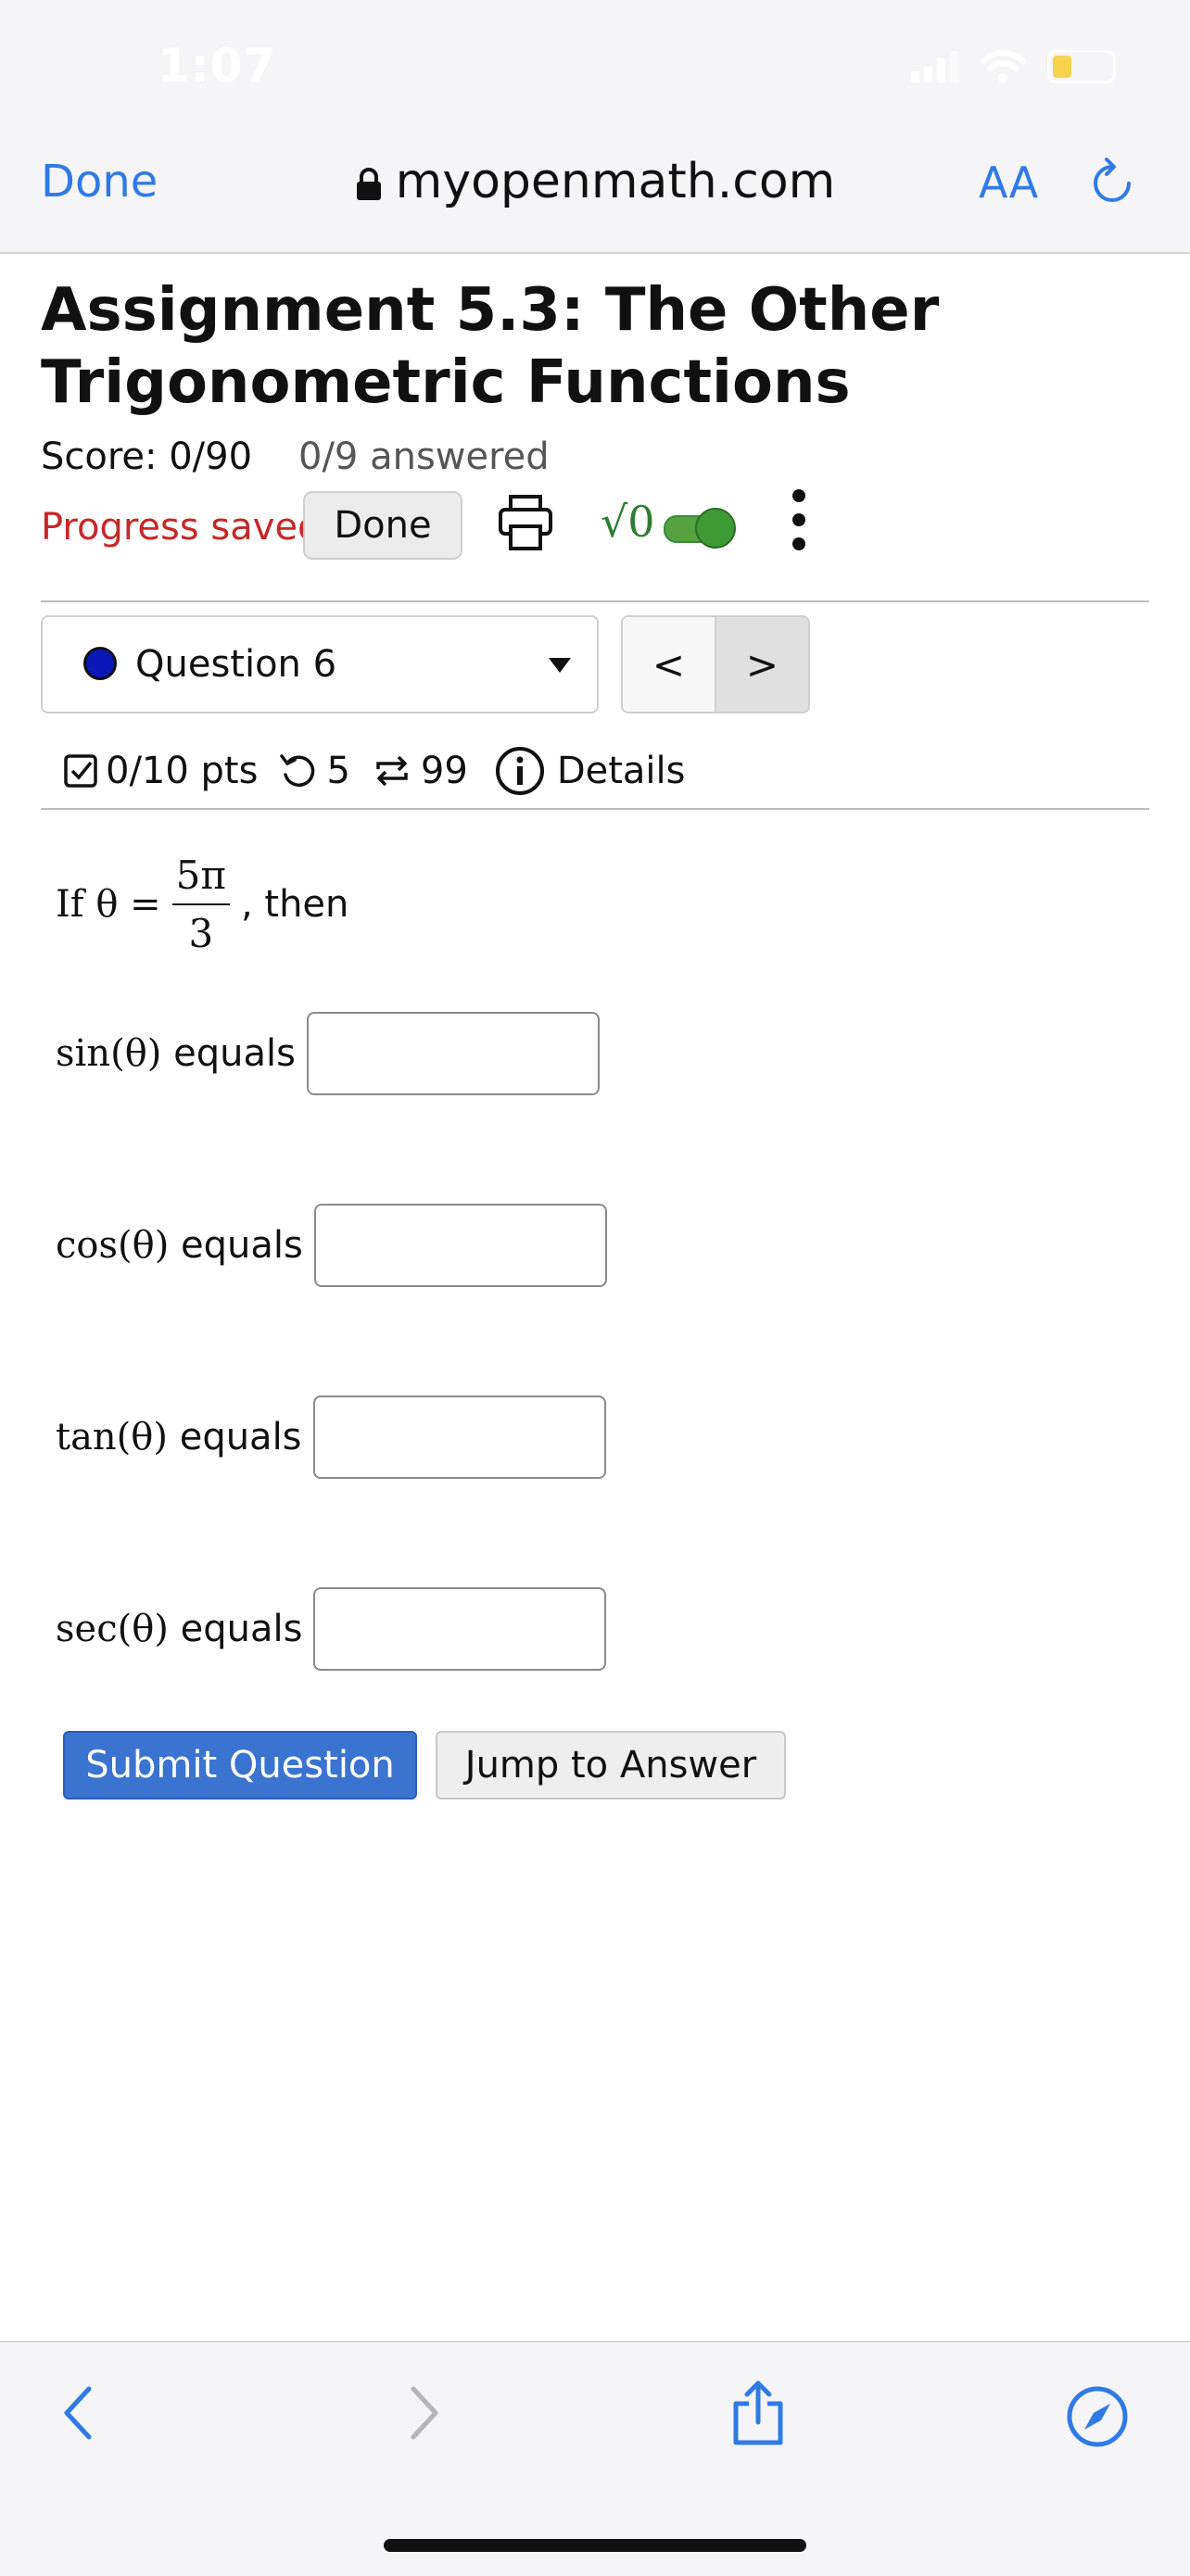 The width and height of the screenshot is (1190, 2576). Describe the element at coordinates (701, 528) in the screenshot. I see `math-entry-toggle` at that location.